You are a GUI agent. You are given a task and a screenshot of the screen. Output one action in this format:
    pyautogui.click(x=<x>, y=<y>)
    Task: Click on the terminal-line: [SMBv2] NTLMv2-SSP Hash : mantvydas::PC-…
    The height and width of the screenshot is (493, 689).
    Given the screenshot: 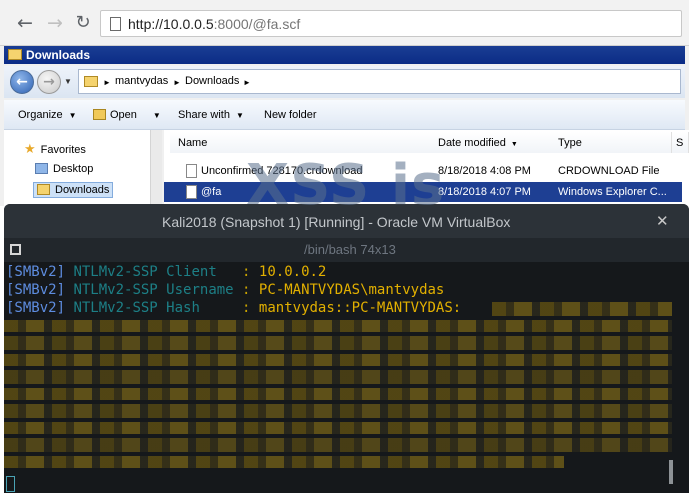 What is the action you would take?
    pyautogui.click(x=233, y=308)
    